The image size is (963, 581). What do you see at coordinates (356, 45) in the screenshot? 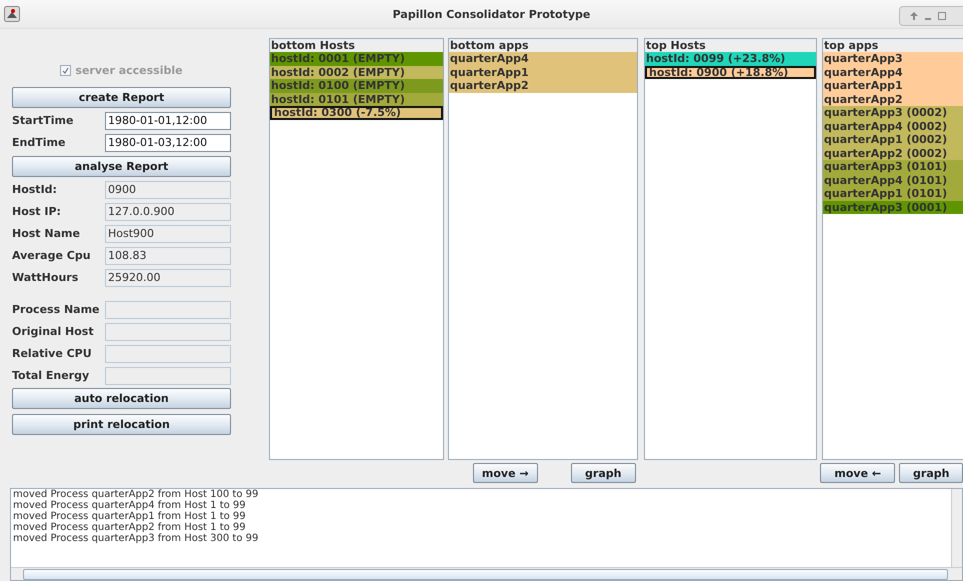
I see `list-title: bottom Hosts` at bounding box center [356, 45].